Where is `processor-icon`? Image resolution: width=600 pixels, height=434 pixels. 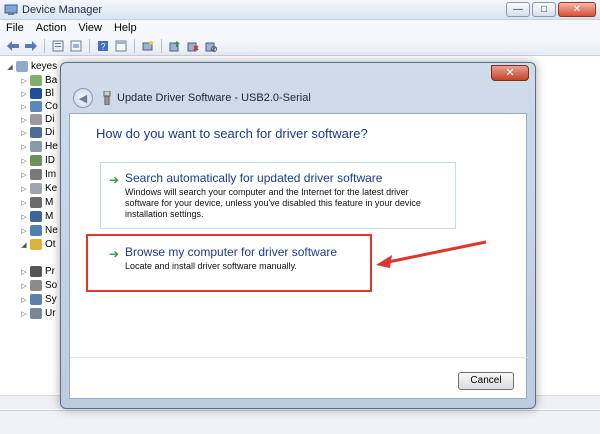
processor-icon is located at coordinates (36, 271).